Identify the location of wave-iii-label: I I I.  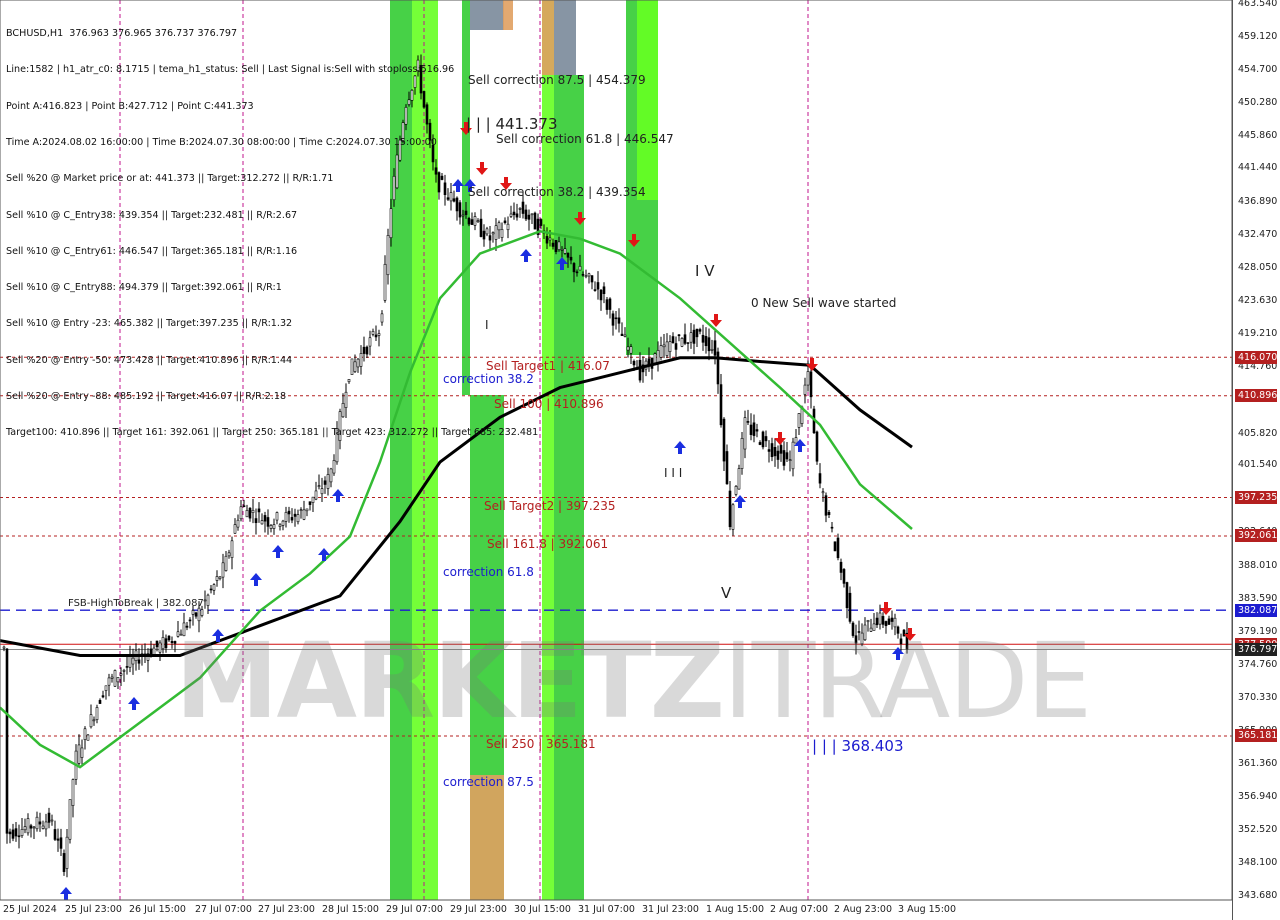
(673, 473).